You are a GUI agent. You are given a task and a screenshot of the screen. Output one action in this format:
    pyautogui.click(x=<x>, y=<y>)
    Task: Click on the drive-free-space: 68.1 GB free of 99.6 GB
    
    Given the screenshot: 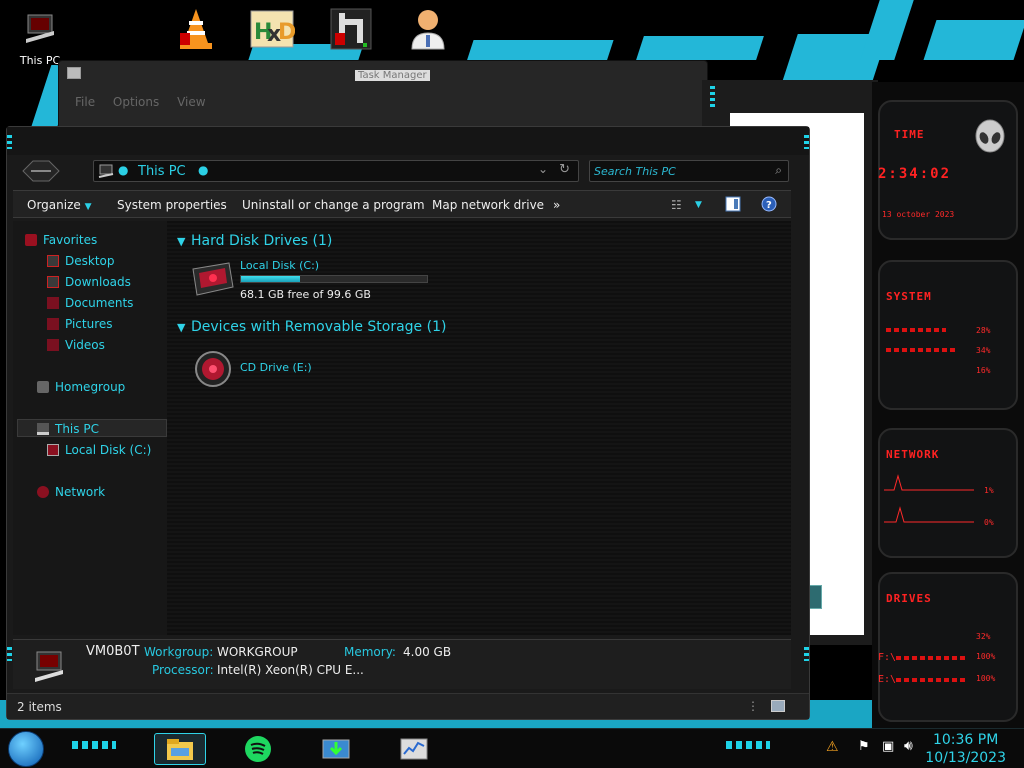 What is the action you would take?
    pyautogui.click(x=305, y=294)
    